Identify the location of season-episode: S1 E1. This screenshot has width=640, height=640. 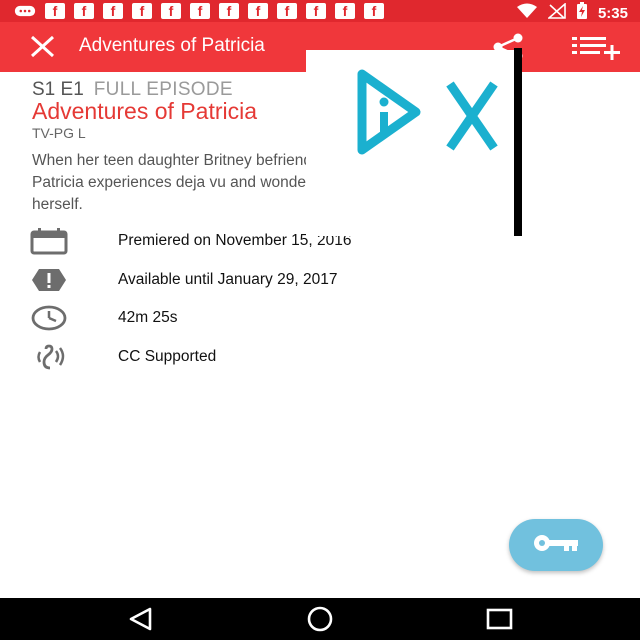
(58, 89).